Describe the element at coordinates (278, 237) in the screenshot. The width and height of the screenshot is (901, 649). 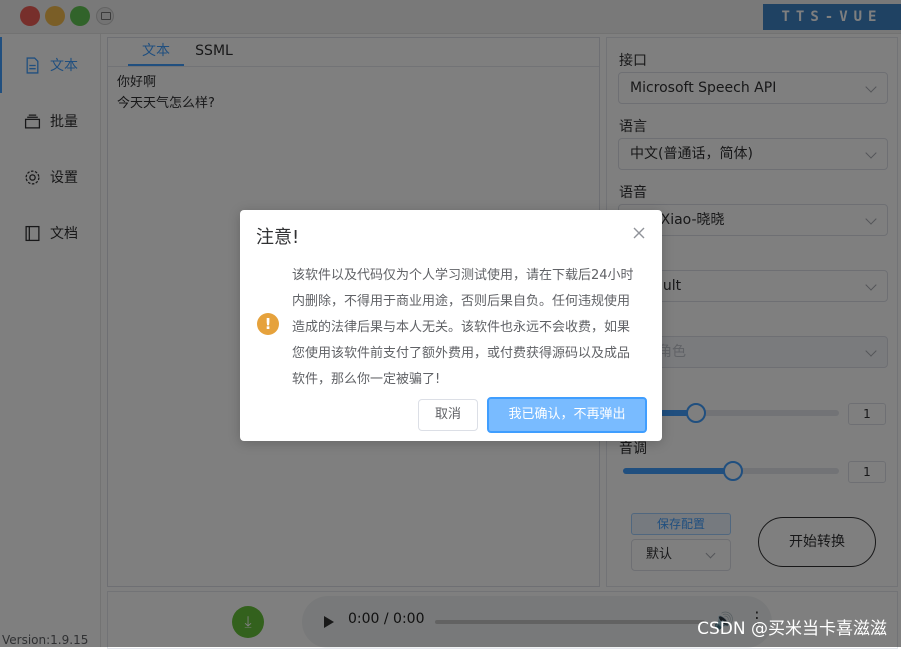
I see `dialog-title: 注意!` at that location.